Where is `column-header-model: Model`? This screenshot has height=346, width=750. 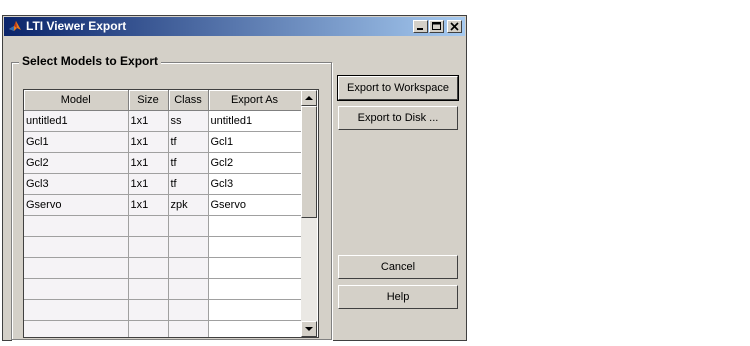 column-header-model: Model is located at coordinates (76, 100).